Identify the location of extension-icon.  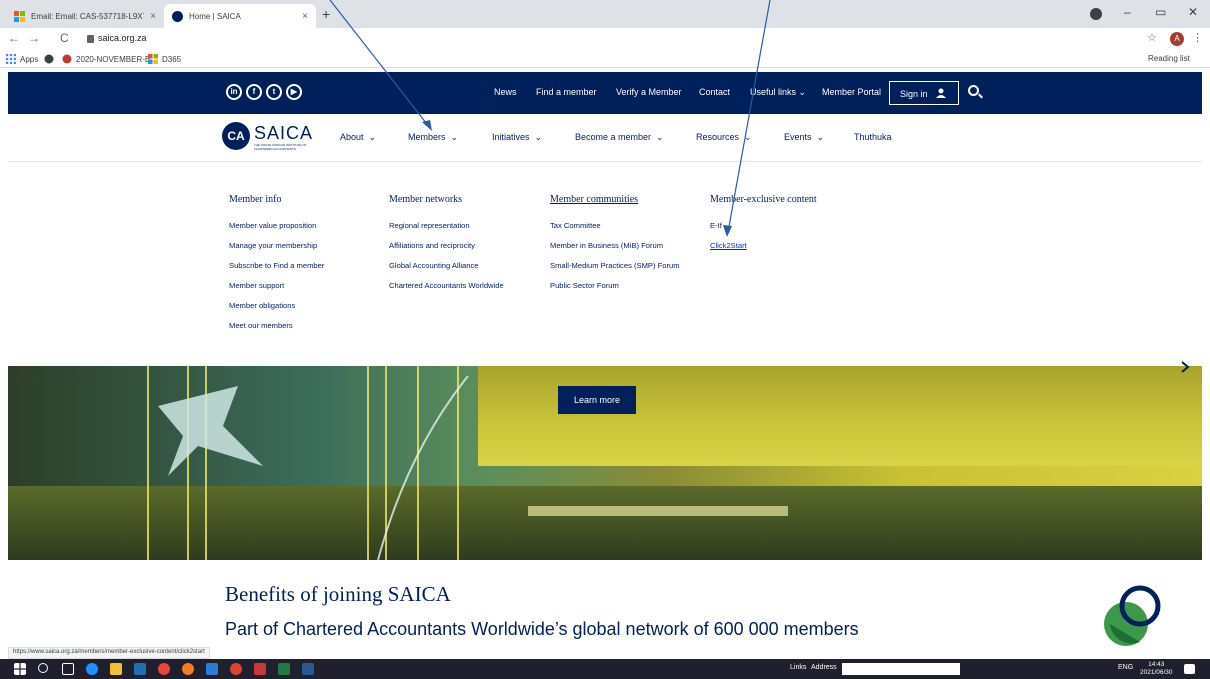
(1096, 14).